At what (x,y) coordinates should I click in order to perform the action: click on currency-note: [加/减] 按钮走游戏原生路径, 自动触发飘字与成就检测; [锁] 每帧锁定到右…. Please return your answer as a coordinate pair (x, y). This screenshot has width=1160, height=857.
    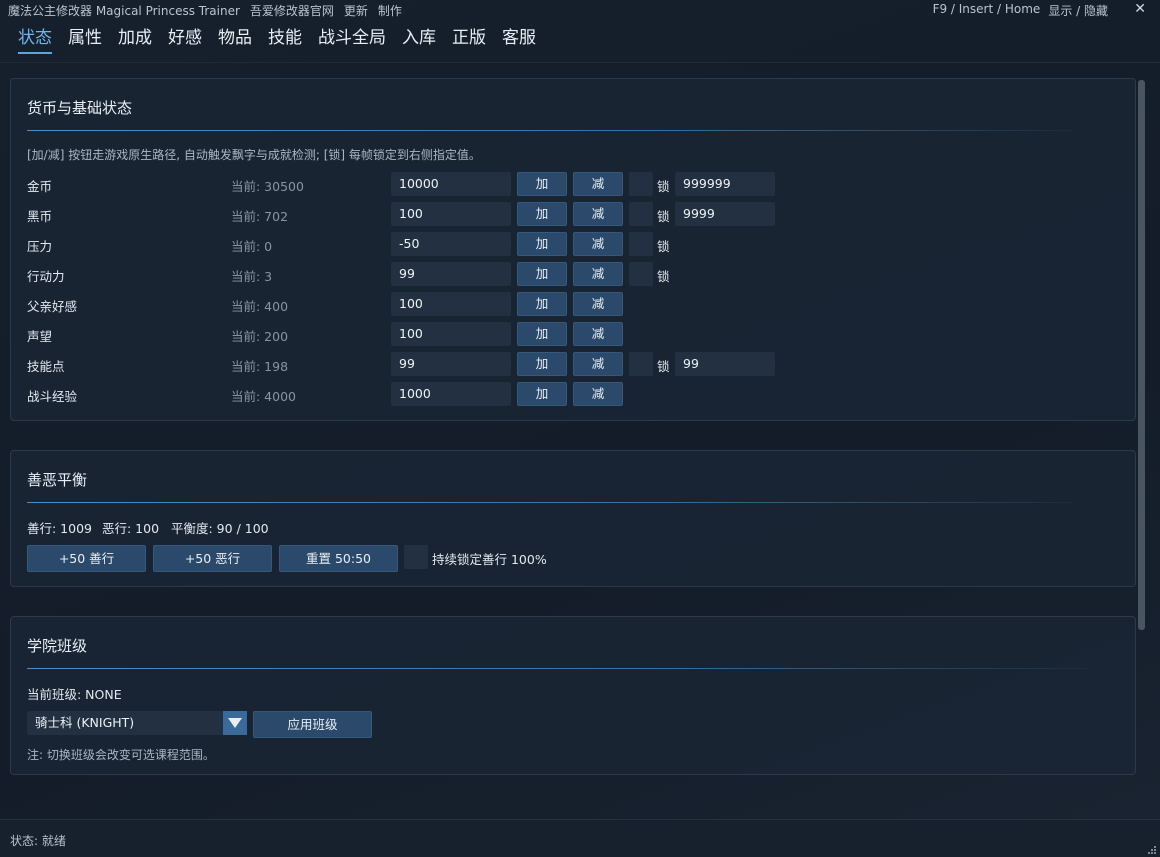
    Looking at the image, I should click on (254, 155).